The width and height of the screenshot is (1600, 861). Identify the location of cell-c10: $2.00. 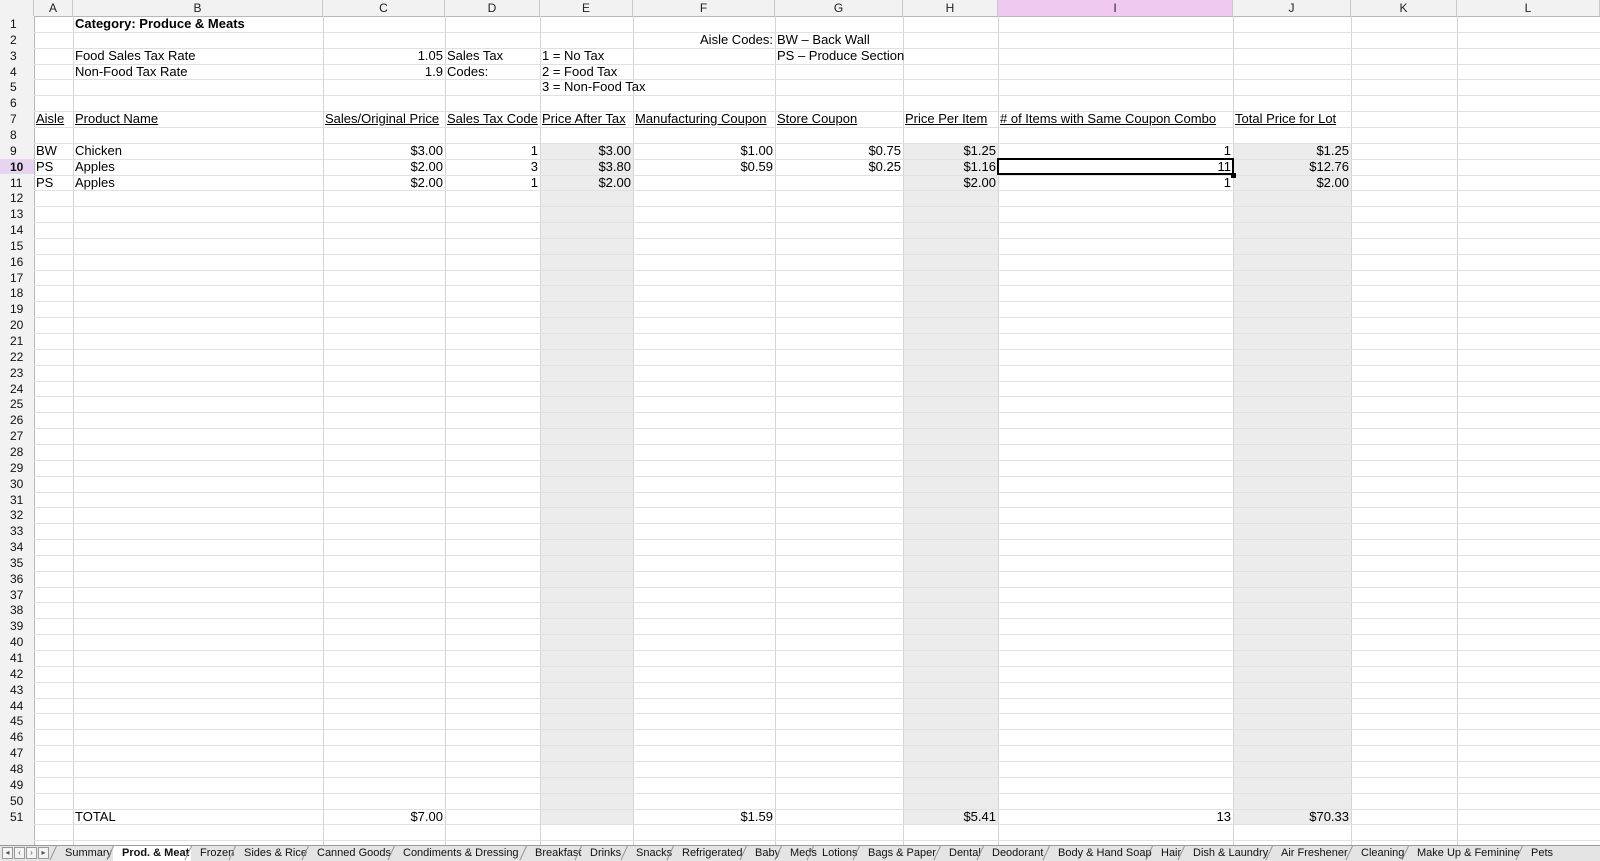
(384, 167).